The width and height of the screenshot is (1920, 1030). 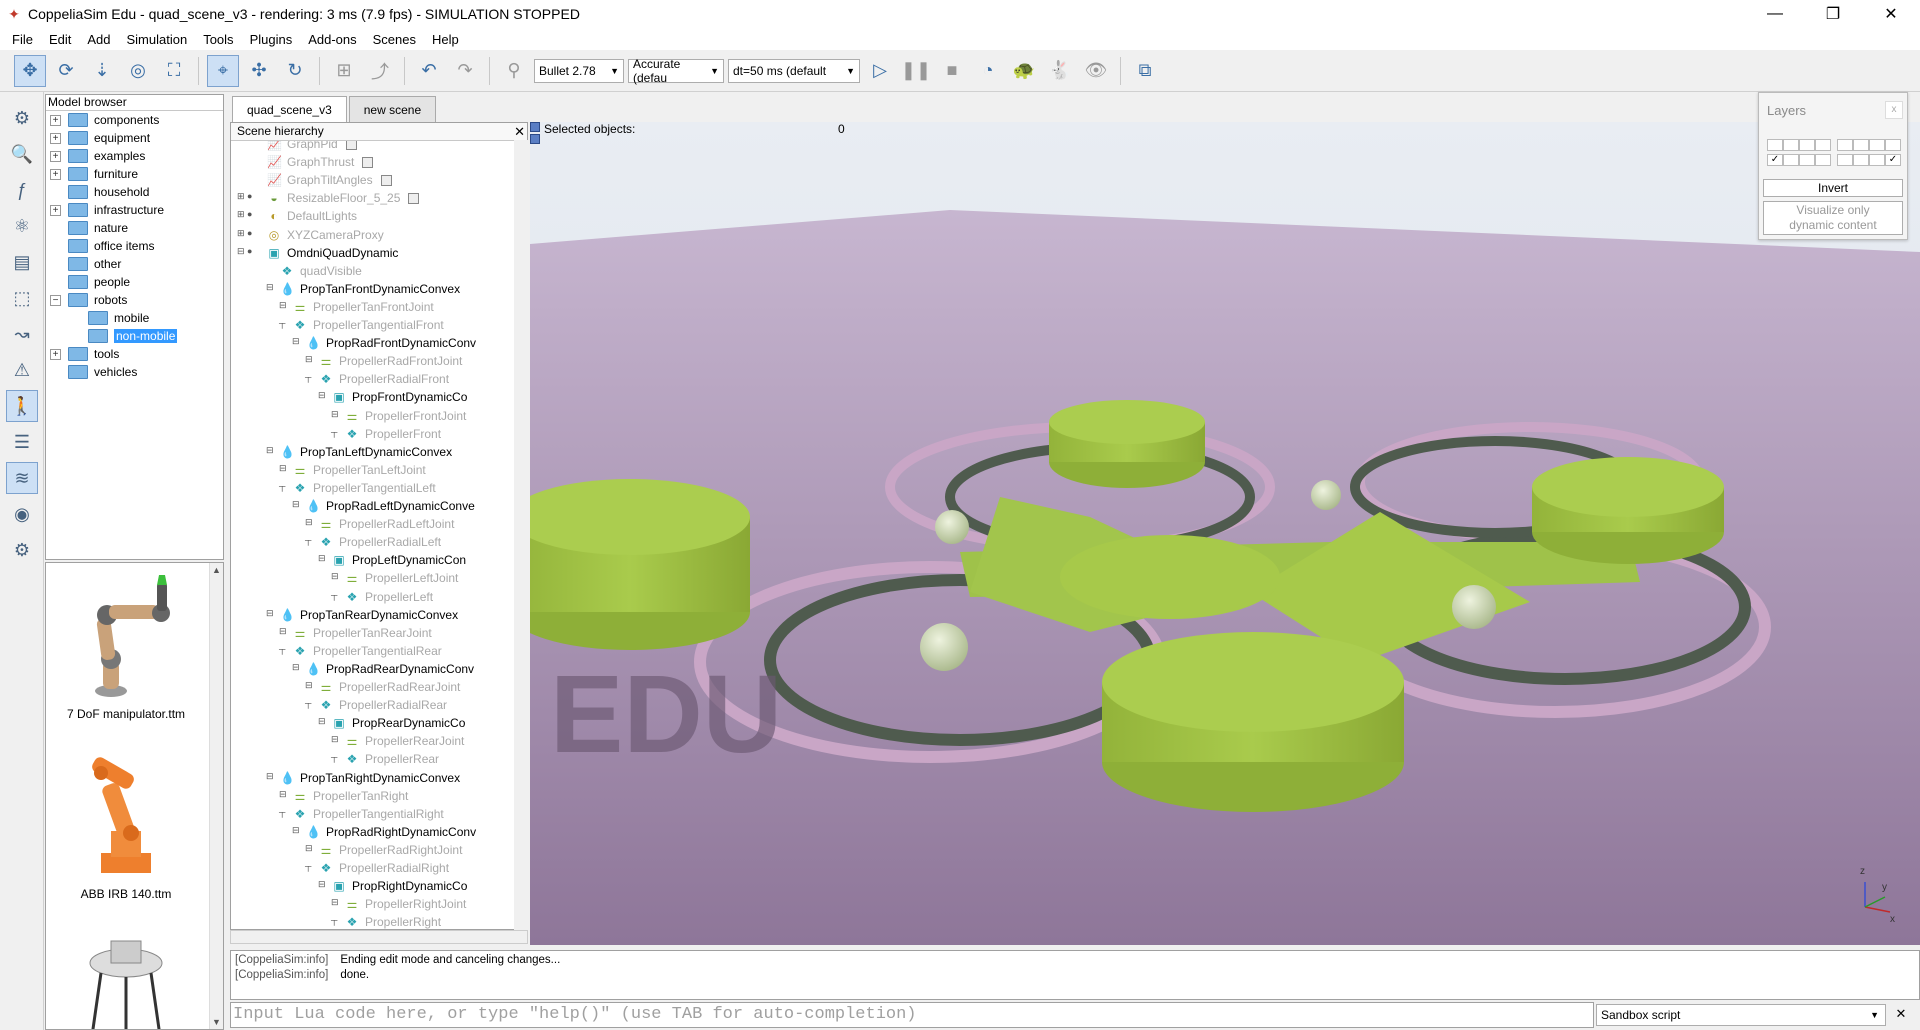 I want to click on zoom-icon: 🔍, so click(x=22, y=154).